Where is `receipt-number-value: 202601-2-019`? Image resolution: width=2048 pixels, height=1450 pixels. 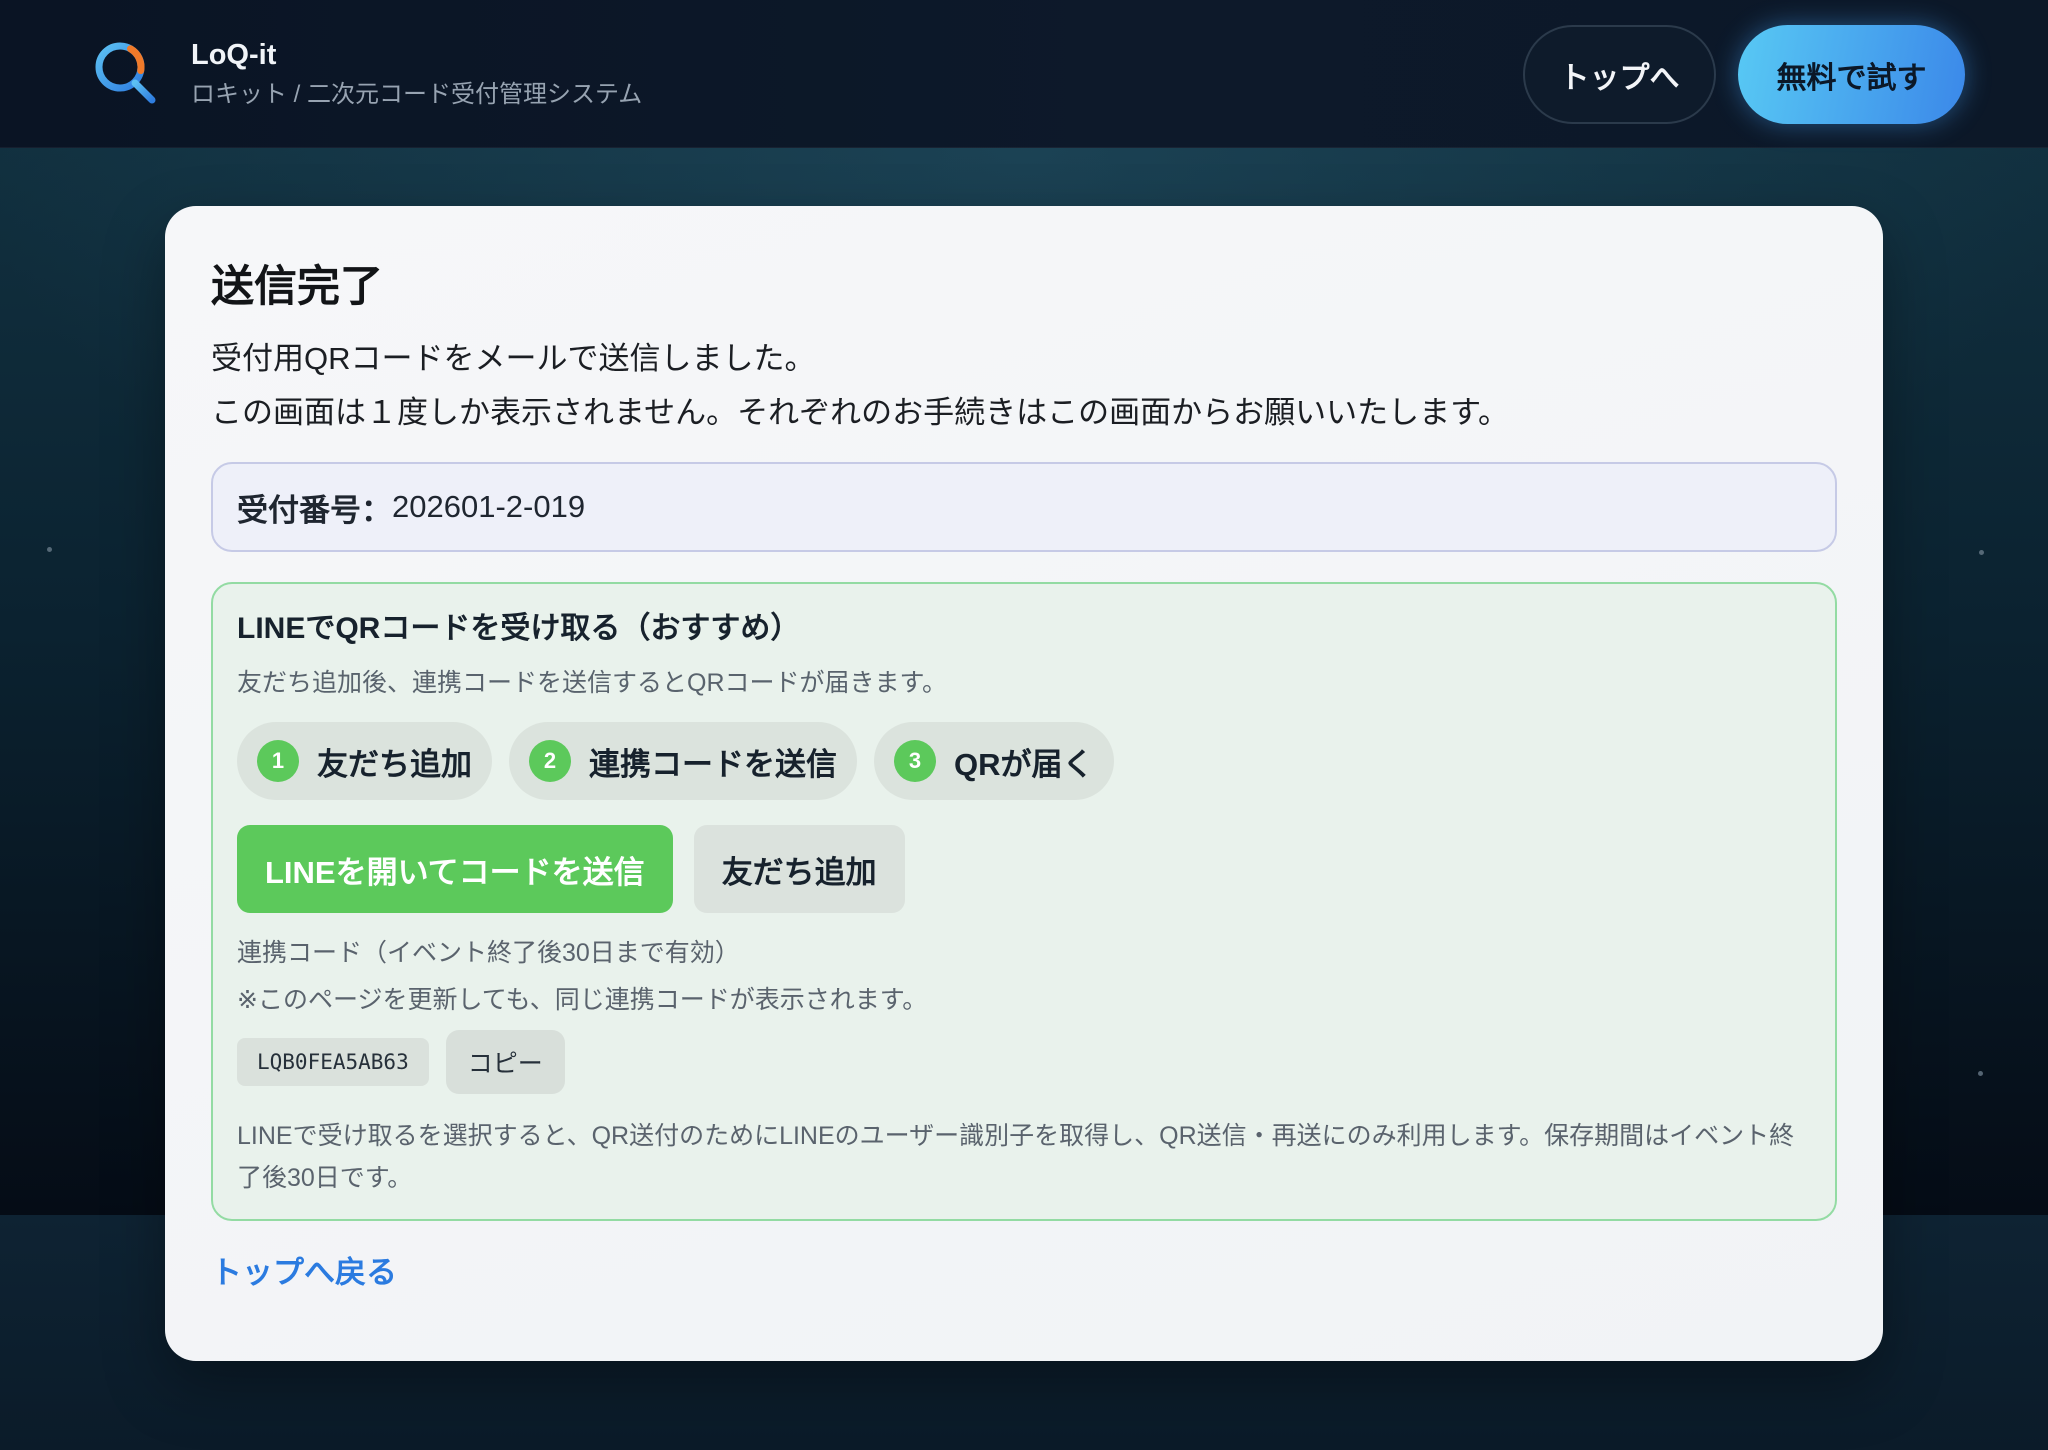
receipt-number-value: 202601-2-019 is located at coordinates (489, 506).